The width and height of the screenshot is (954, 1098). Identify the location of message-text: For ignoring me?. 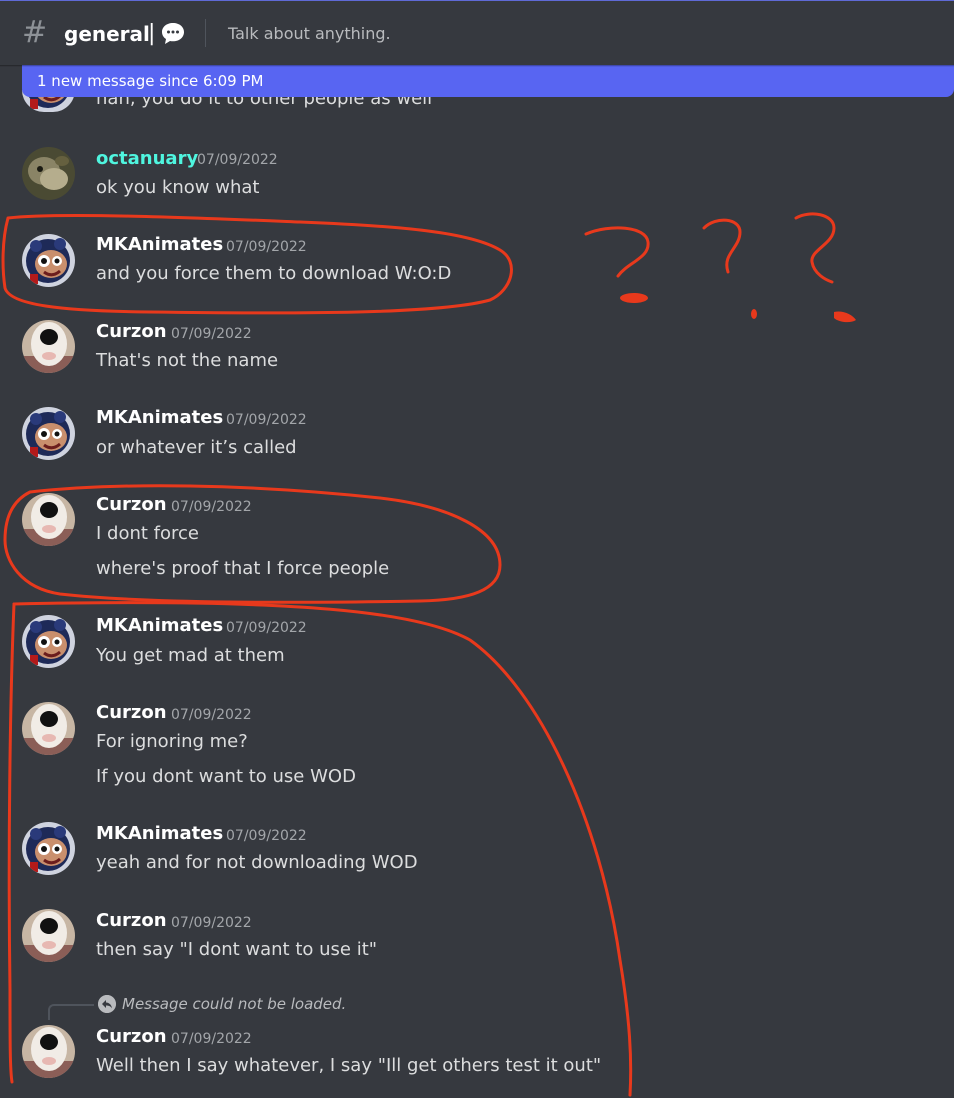
(172, 741).